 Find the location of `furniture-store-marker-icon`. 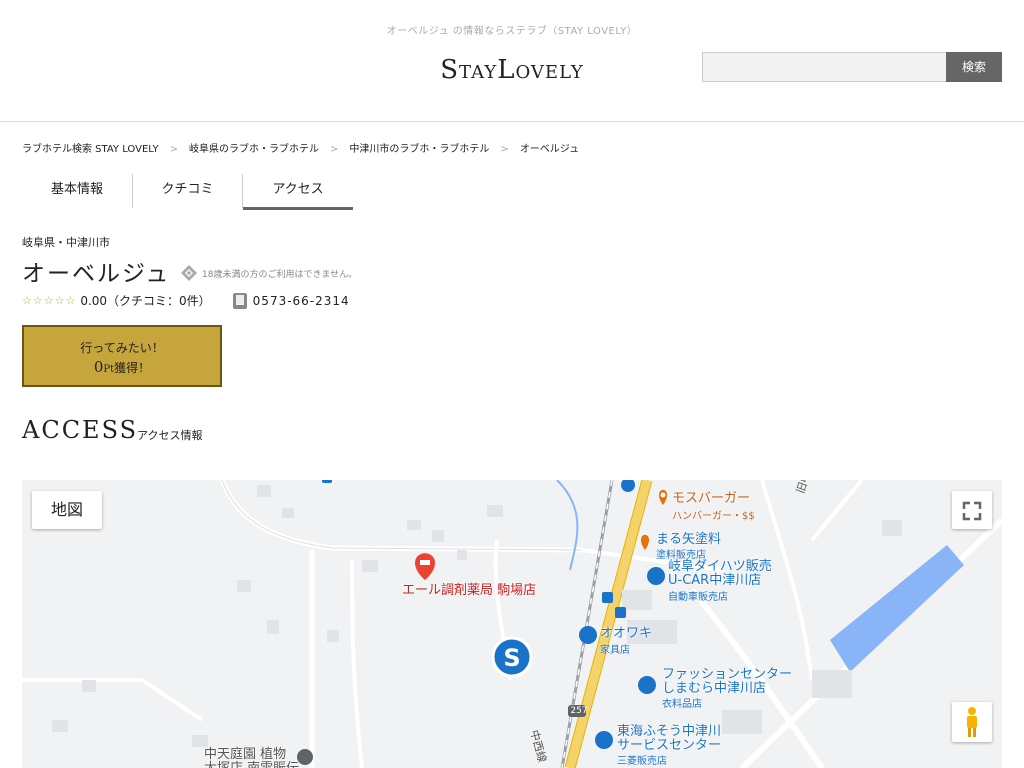

furniture-store-marker-icon is located at coordinates (588, 635).